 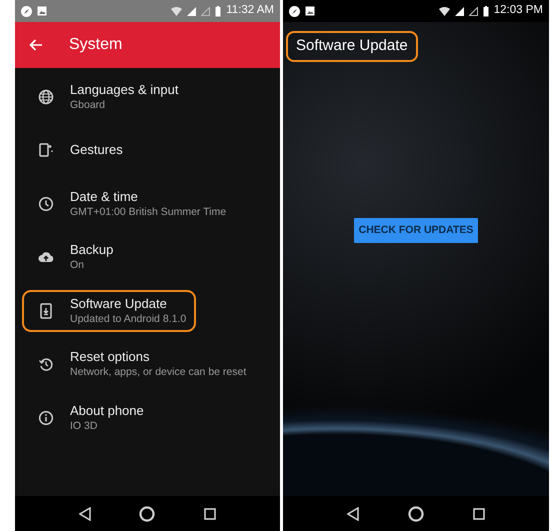 I want to click on globe-icon, so click(x=46, y=96).